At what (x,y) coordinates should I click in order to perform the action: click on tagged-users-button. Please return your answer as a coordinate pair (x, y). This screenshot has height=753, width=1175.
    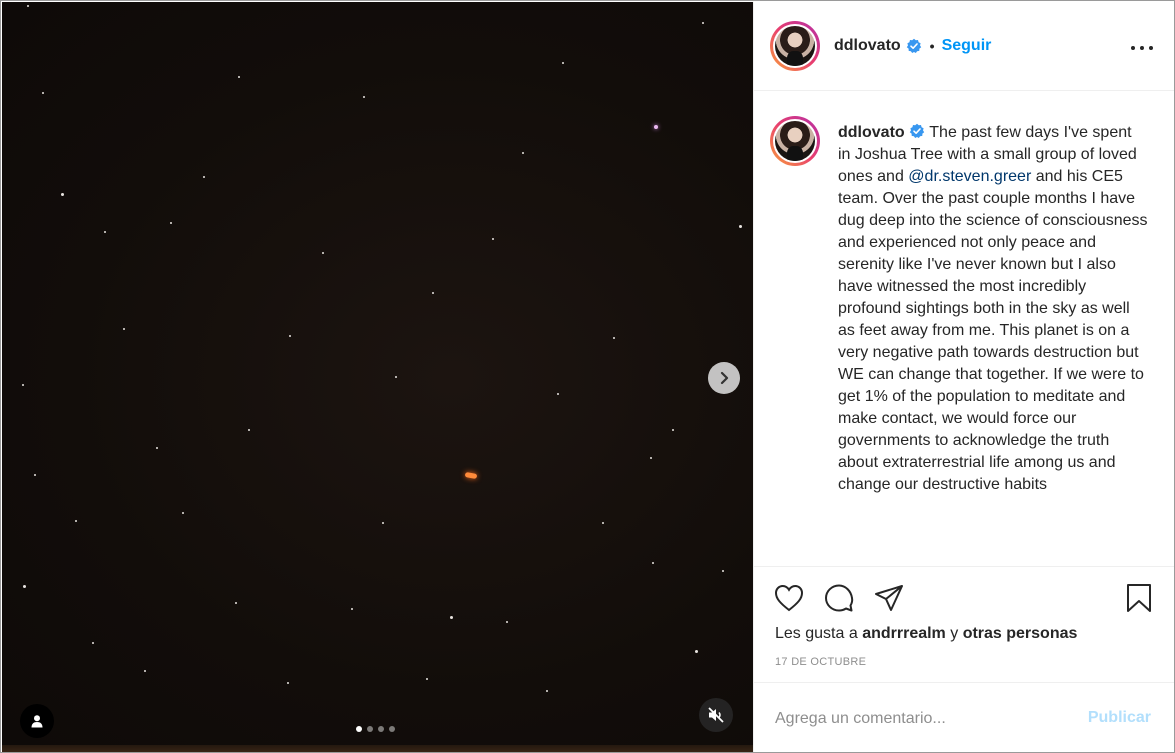
    Looking at the image, I should click on (37, 721).